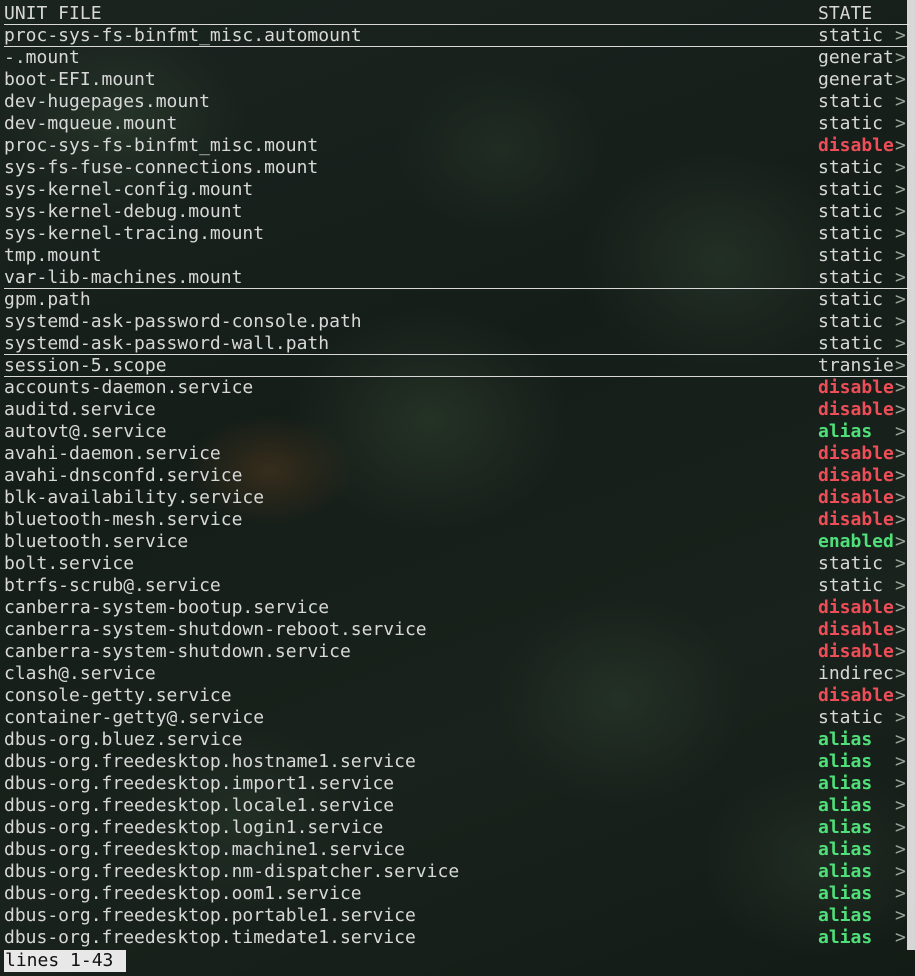  What do you see at coordinates (112, 585) in the screenshot?
I see `unit-name: btrfs-scrub@.service` at bounding box center [112, 585].